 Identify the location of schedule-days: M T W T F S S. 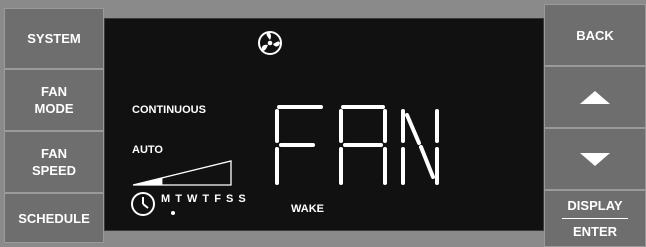
(204, 199).